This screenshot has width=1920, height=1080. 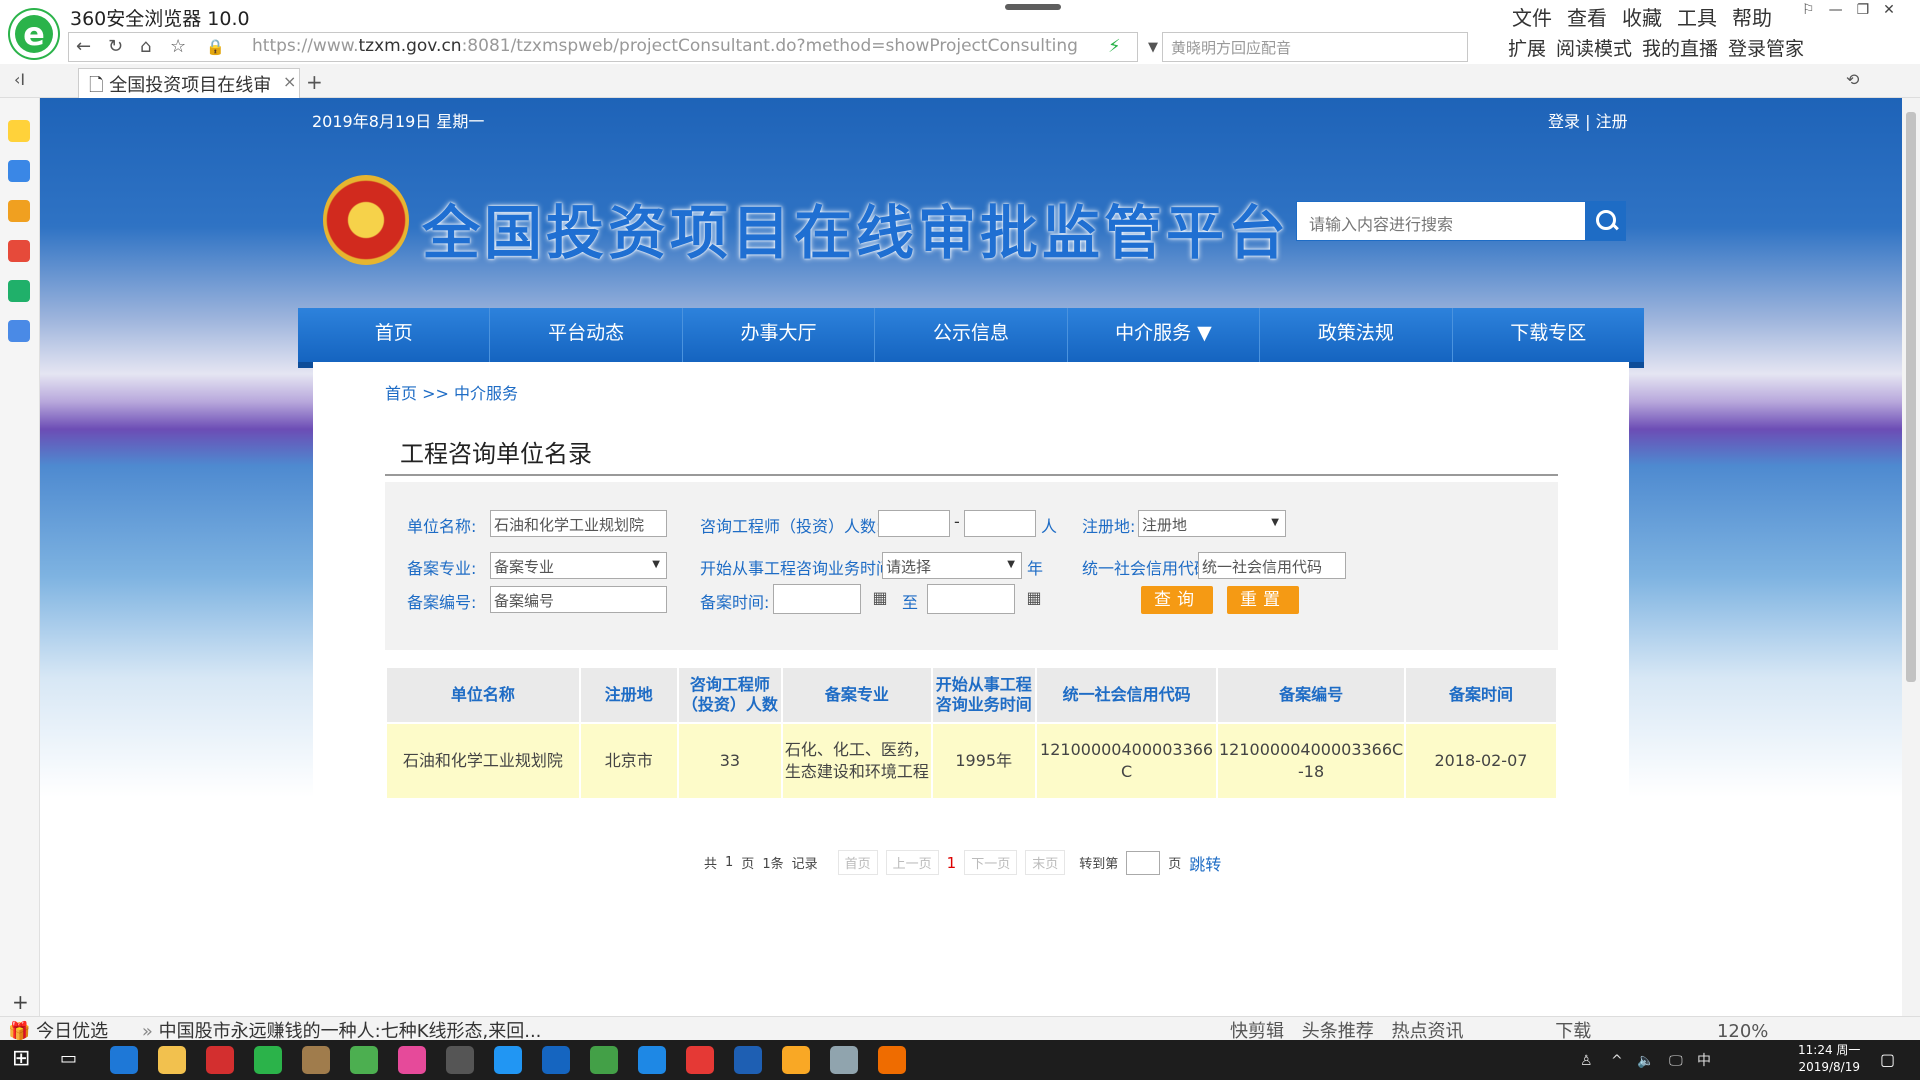 What do you see at coordinates (604, 1060) in the screenshot?
I see `iqiyi-icon` at bounding box center [604, 1060].